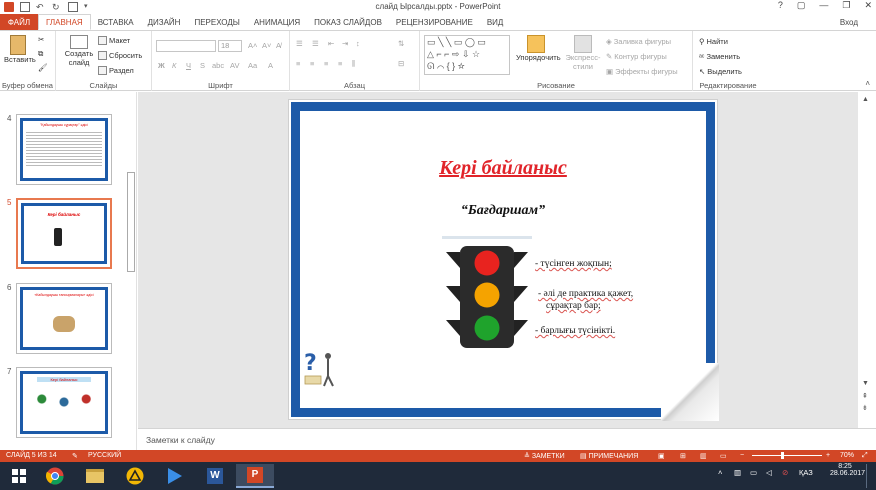  What do you see at coordinates (216, 22) in the screenshot?
I see `tab-transitions: ПЕРЕХОДЫ` at bounding box center [216, 22].